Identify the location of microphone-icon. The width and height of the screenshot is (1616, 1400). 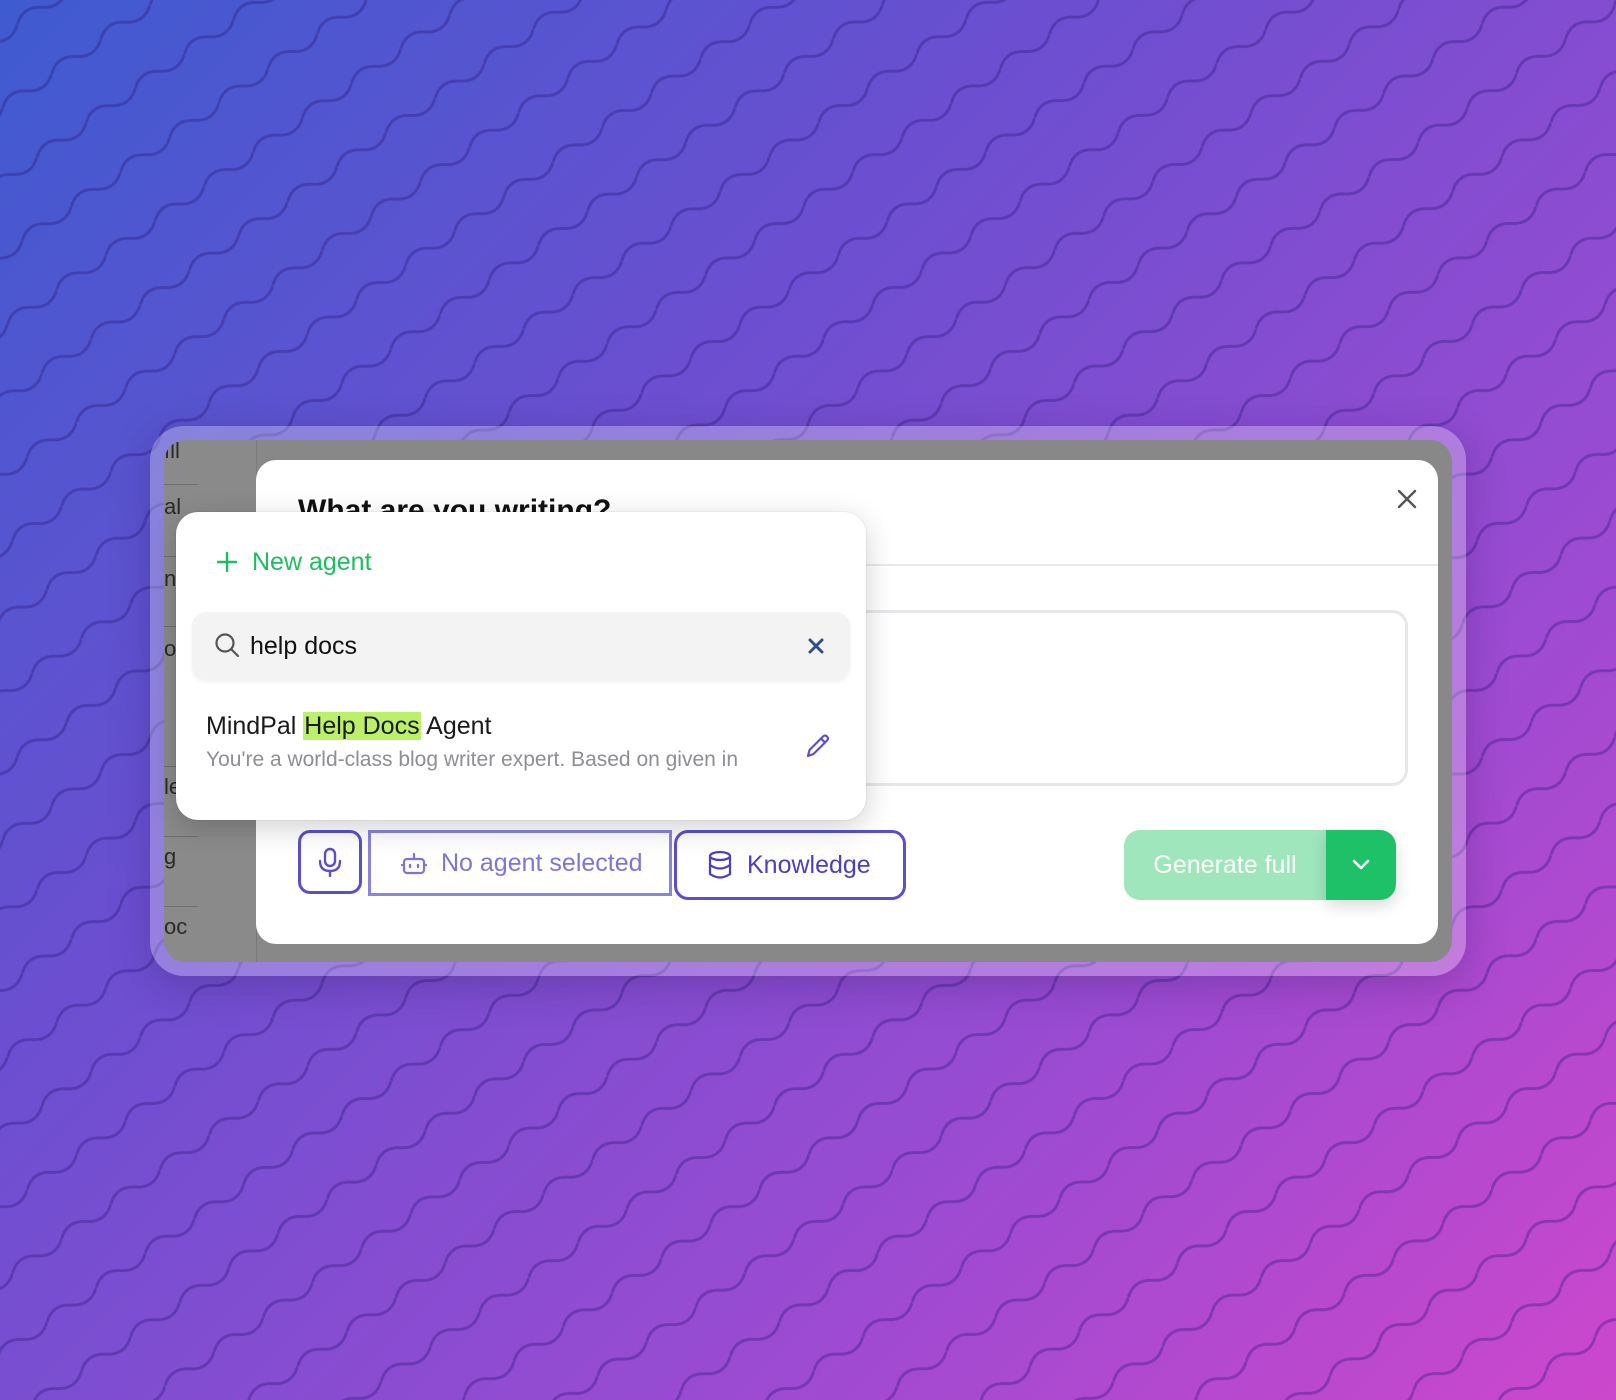
(330, 862).